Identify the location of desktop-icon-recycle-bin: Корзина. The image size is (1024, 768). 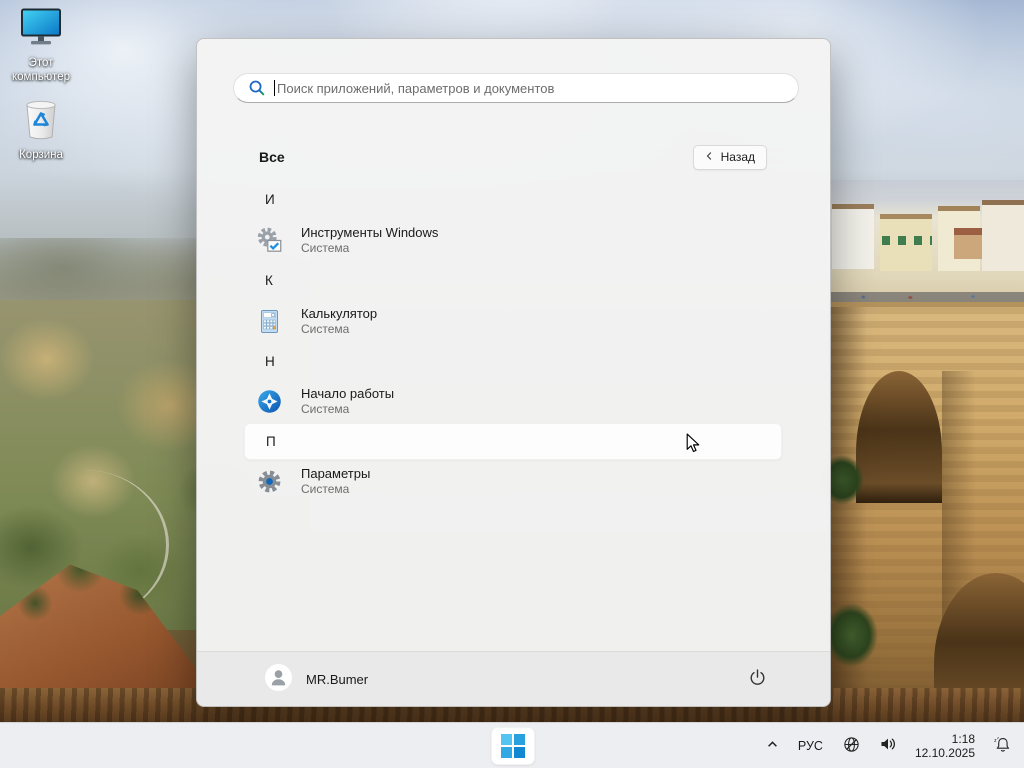
(41, 129).